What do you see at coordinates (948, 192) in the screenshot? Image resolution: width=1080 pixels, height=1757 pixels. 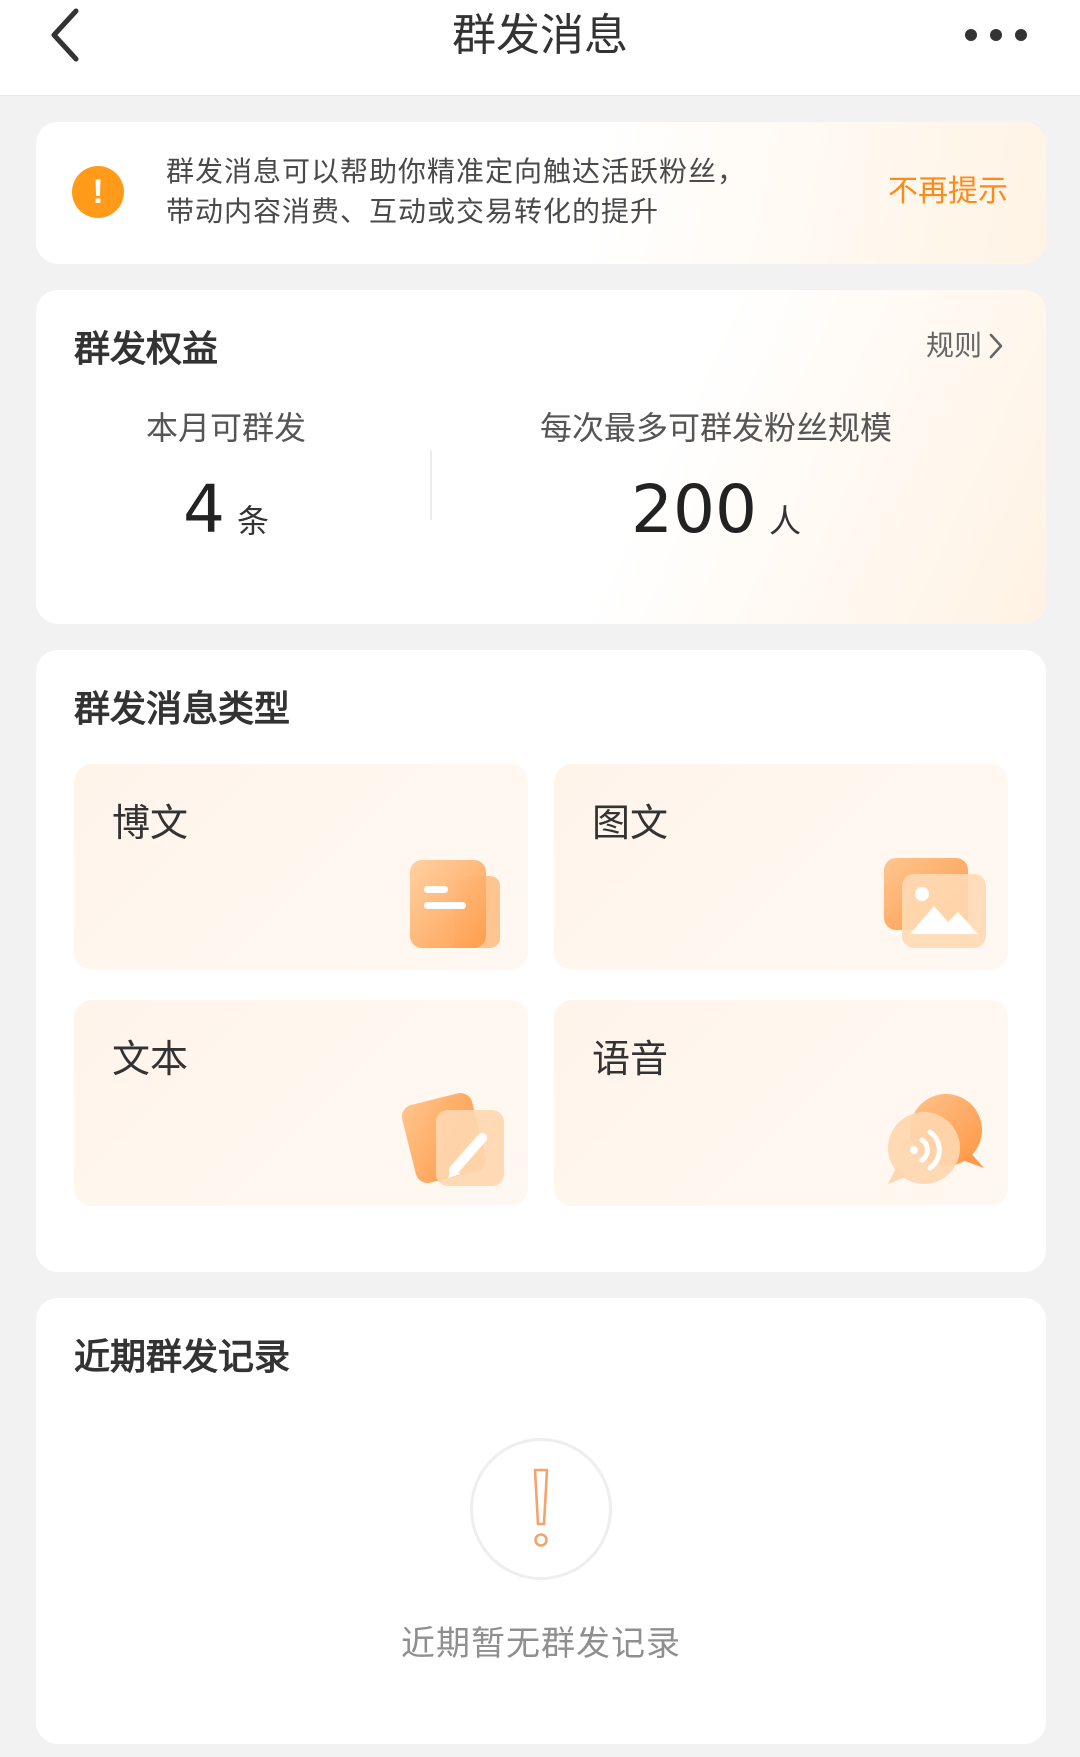 I see `dismiss-notice-button: 不再提示` at bounding box center [948, 192].